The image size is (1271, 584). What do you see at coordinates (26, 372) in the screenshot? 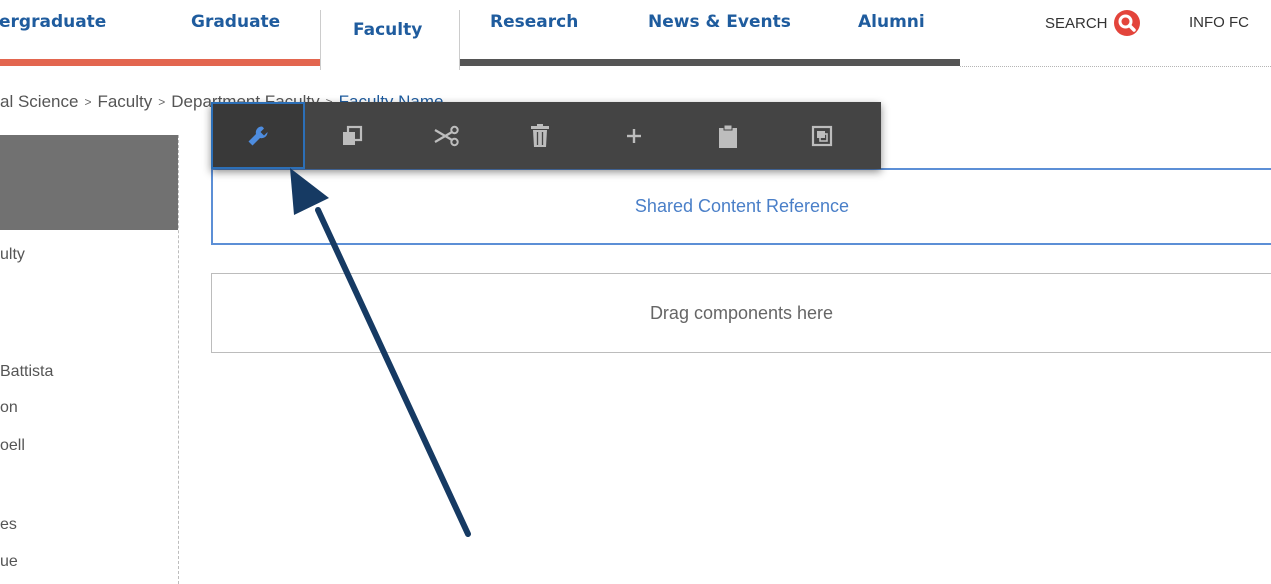
I see `sidebar-item: Battista` at bounding box center [26, 372].